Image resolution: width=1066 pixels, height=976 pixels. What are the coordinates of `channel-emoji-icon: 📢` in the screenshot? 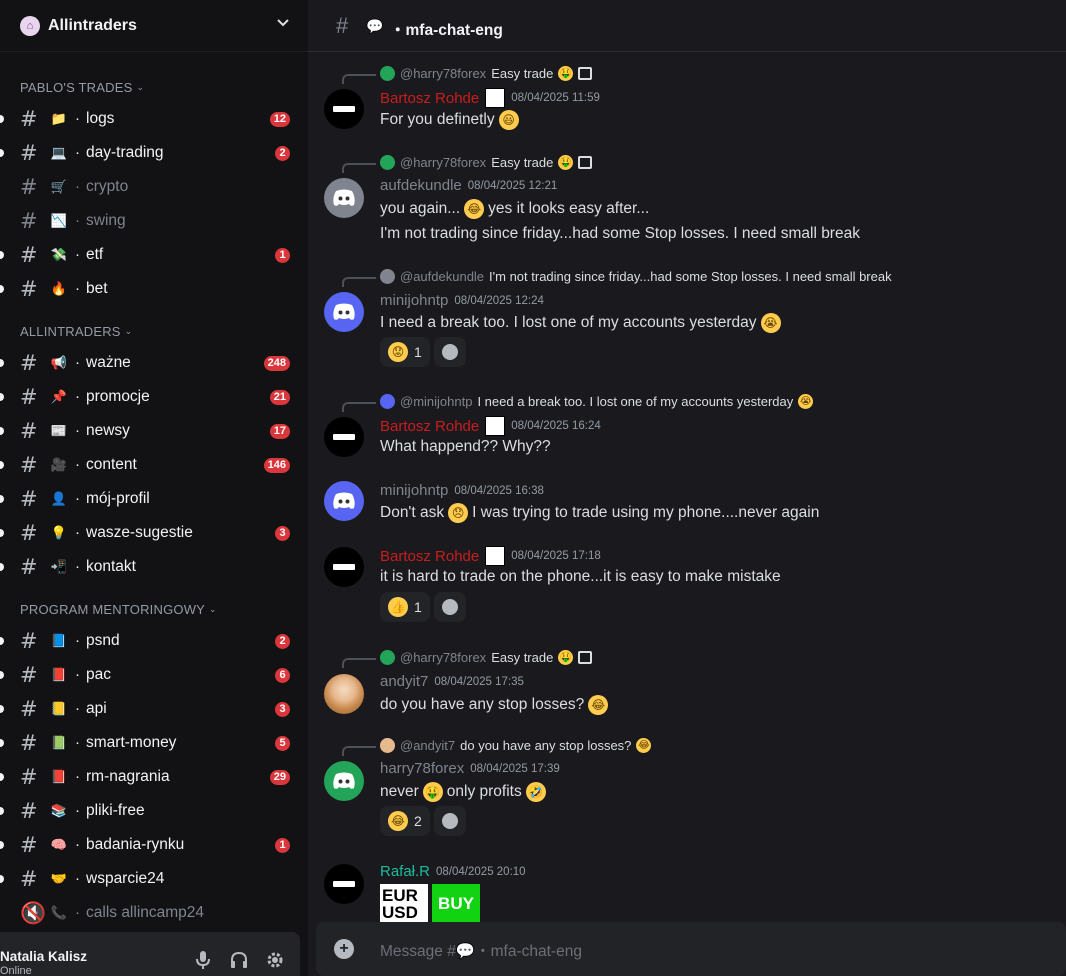 It's located at (59, 362).